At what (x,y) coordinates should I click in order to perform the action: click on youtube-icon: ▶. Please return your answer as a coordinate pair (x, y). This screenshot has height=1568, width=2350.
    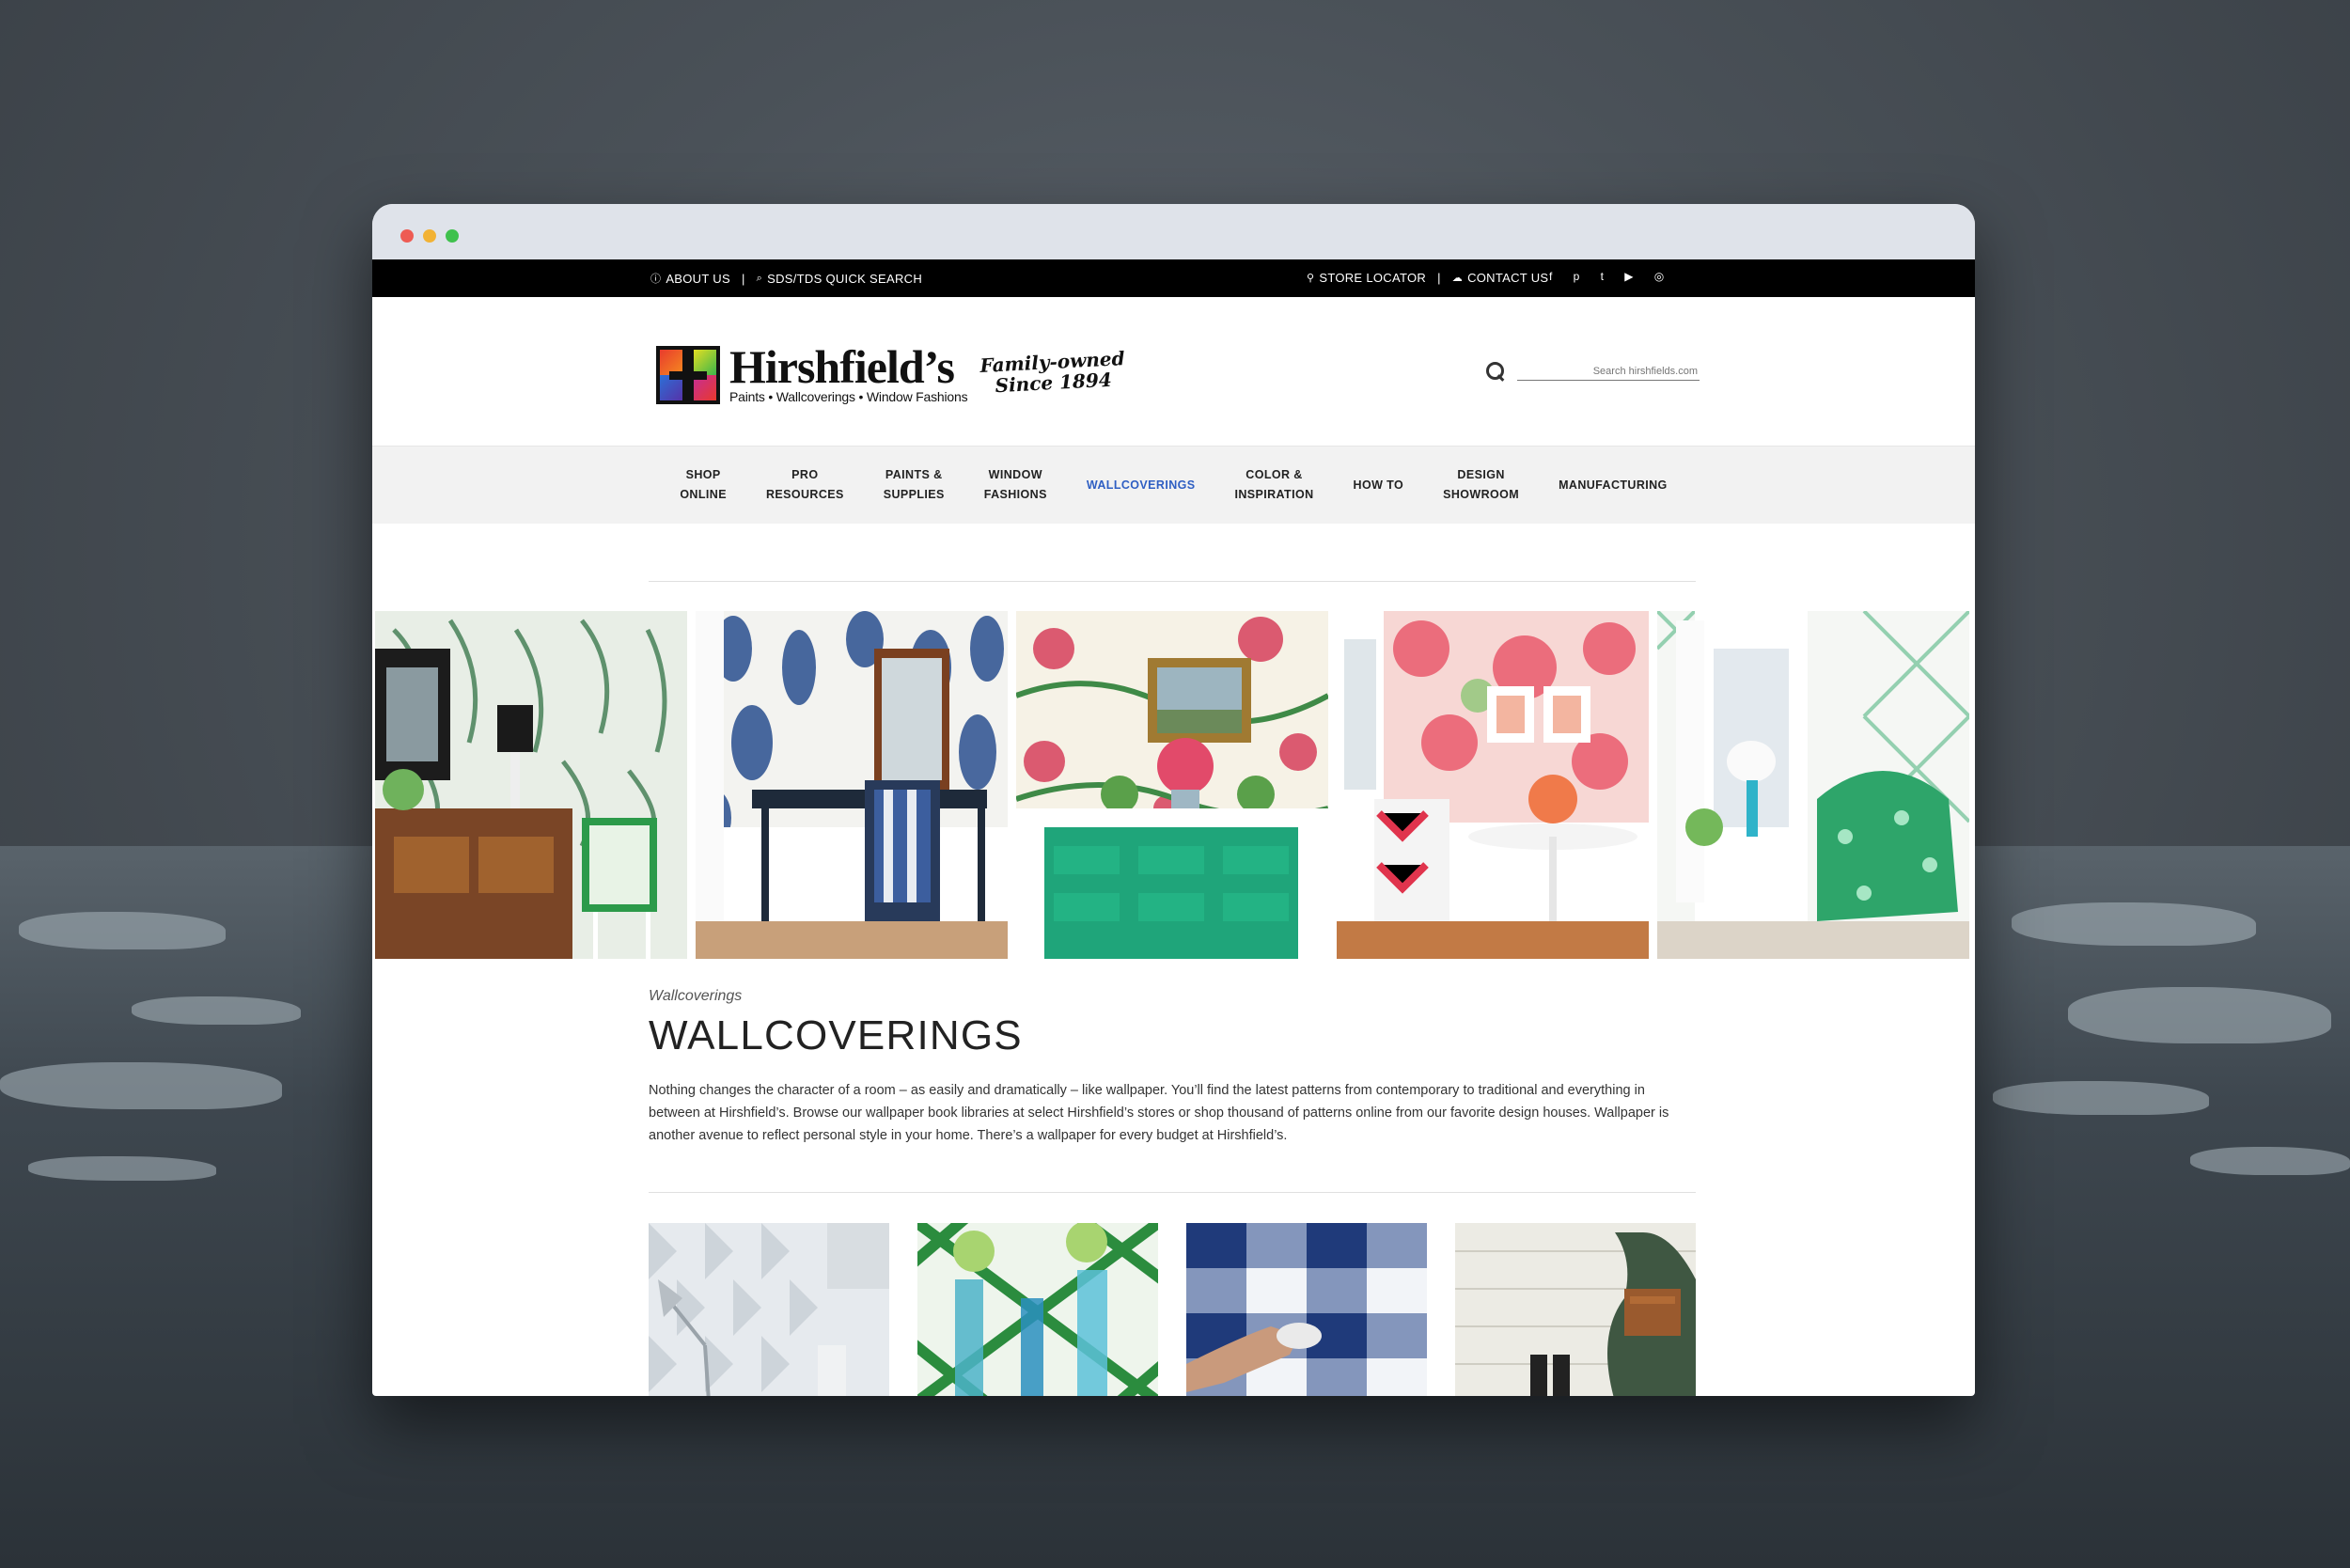
    Looking at the image, I should click on (1629, 276).